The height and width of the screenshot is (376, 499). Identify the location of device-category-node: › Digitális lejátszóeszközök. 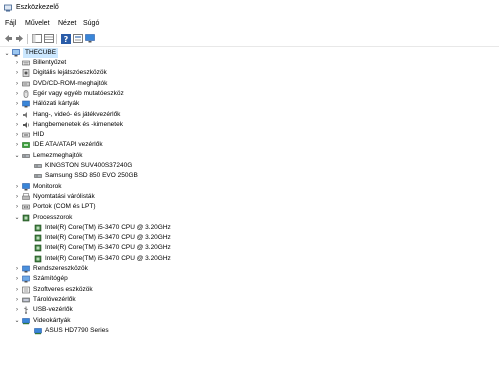
(60, 73).